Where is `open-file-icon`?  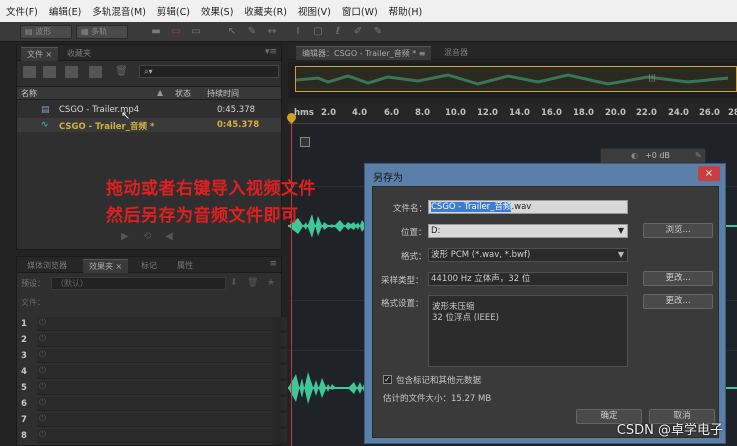
open-file-icon is located at coordinates (29, 72).